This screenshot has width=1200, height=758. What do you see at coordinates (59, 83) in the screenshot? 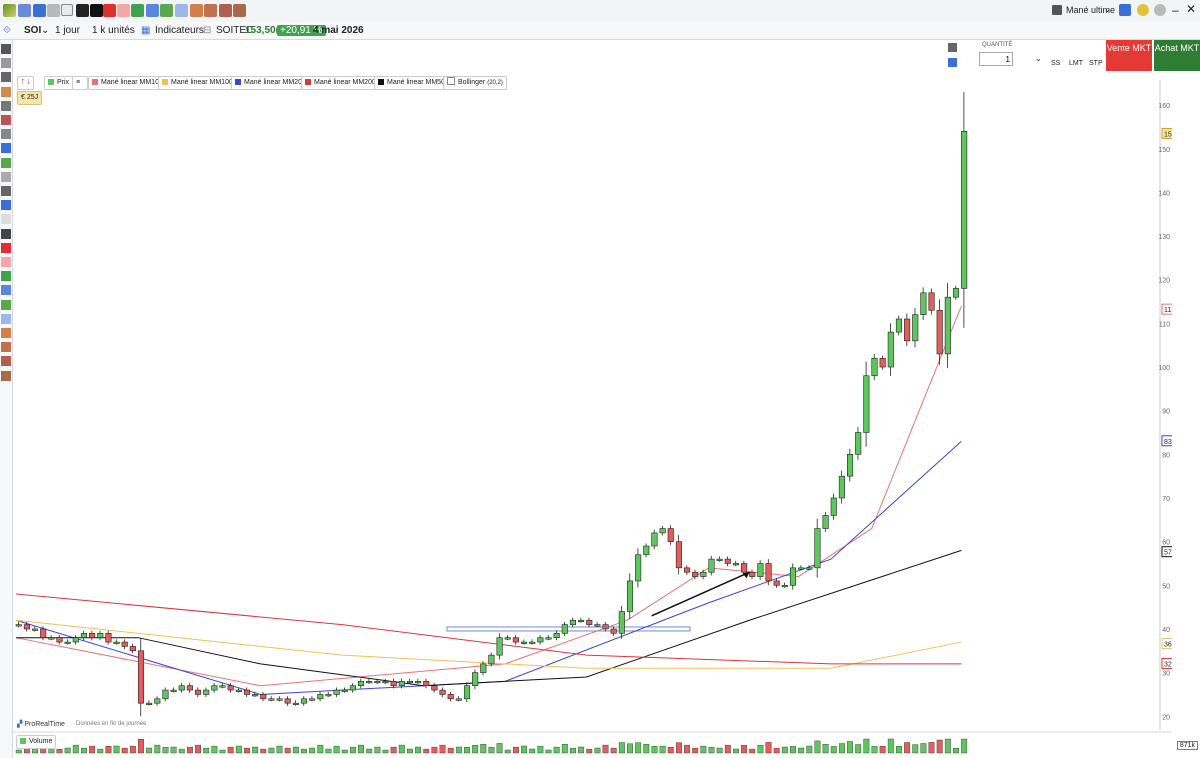
I see `legend-price: Prix` at bounding box center [59, 83].